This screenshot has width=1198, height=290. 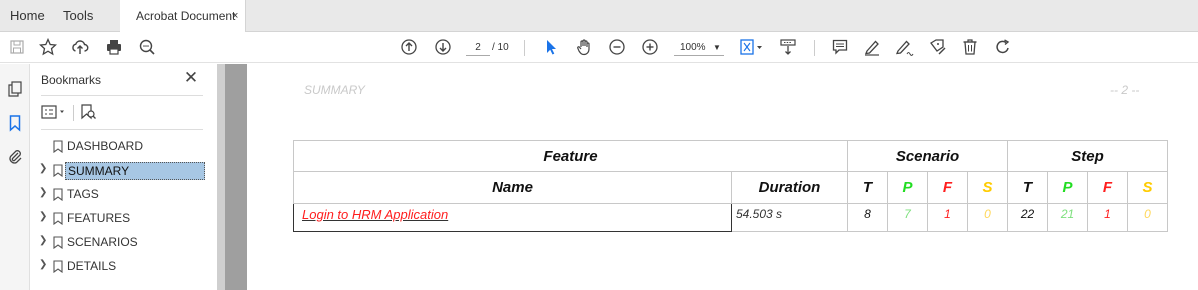 I want to click on bookmark-item-dashboard: DASHBOARD, so click(x=124, y=146).